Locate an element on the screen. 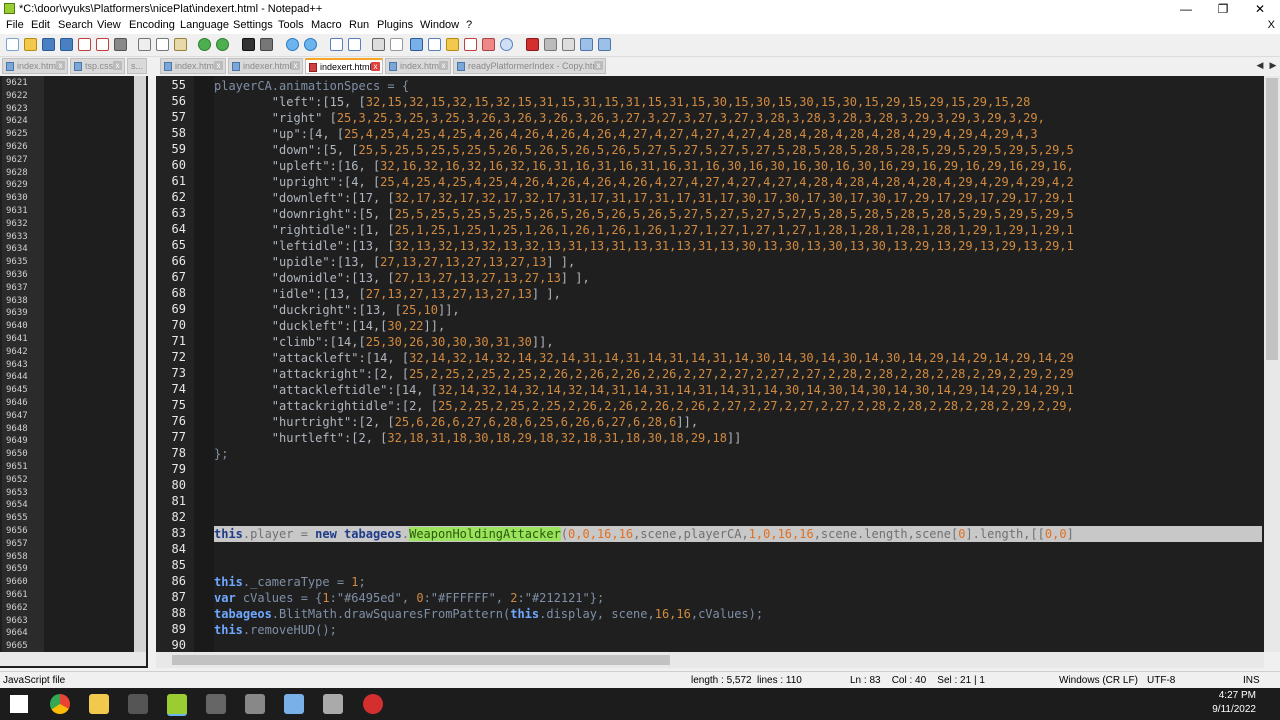  code-line: "idle":[13, [27,13,27,13,27,13,27,13] ], is located at coordinates (738, 294).